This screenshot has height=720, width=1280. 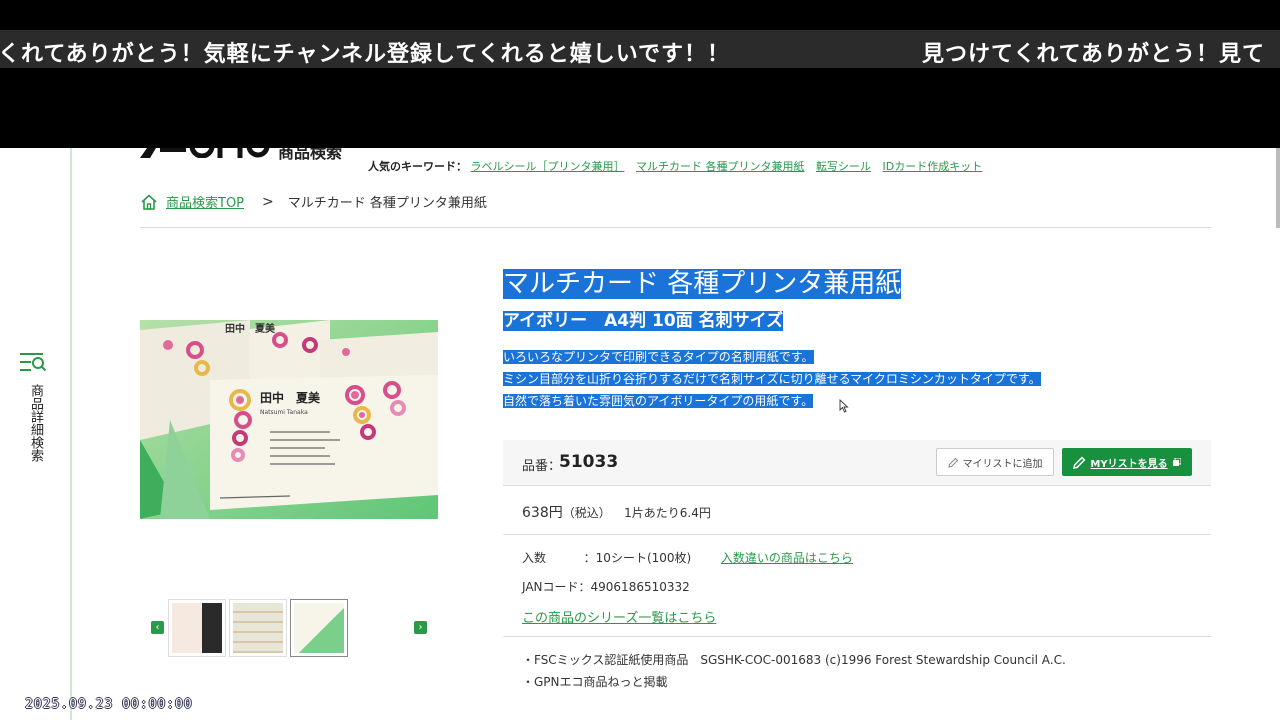 I want to click on site-logo: 商品検索, so click(x=245, y=154).